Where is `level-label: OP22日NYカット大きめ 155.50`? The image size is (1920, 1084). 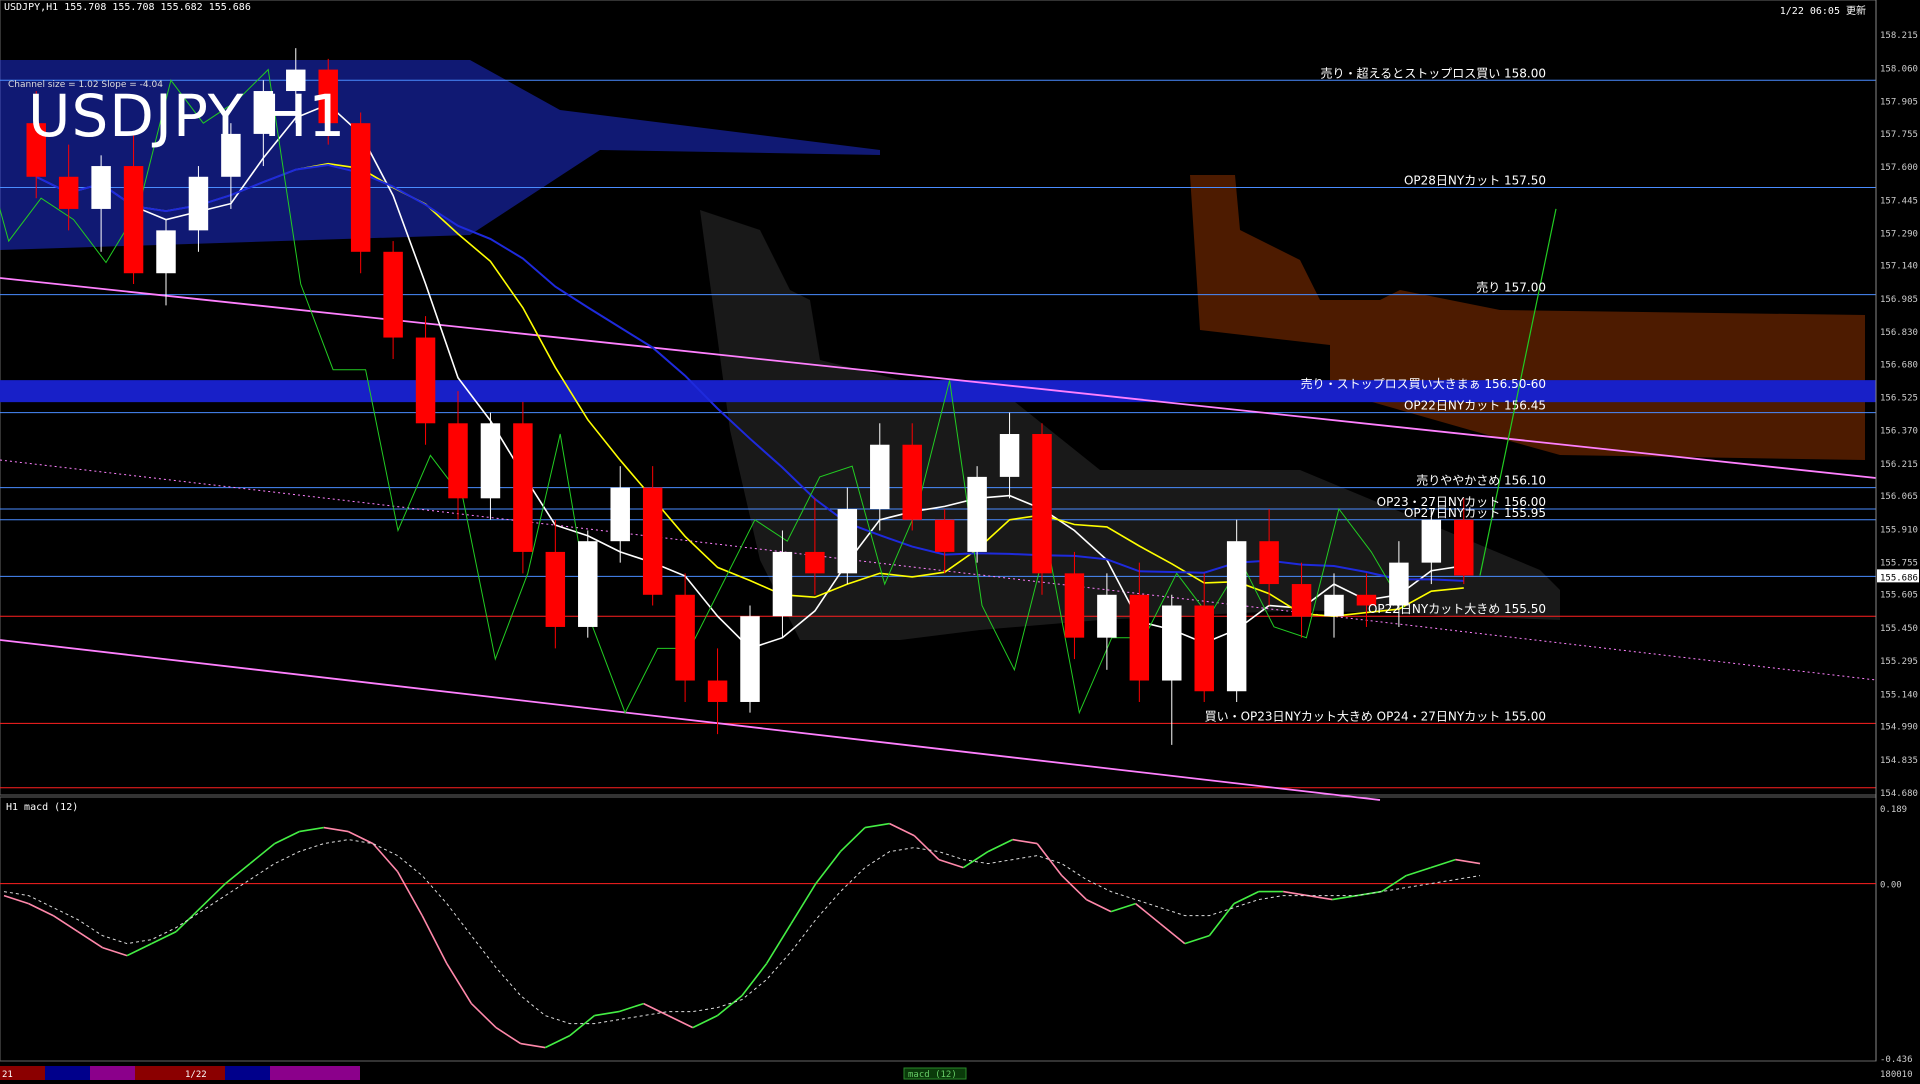 level-label: OP22日NYカット大きめ 155.50 is located at coordinates (1457, 609).